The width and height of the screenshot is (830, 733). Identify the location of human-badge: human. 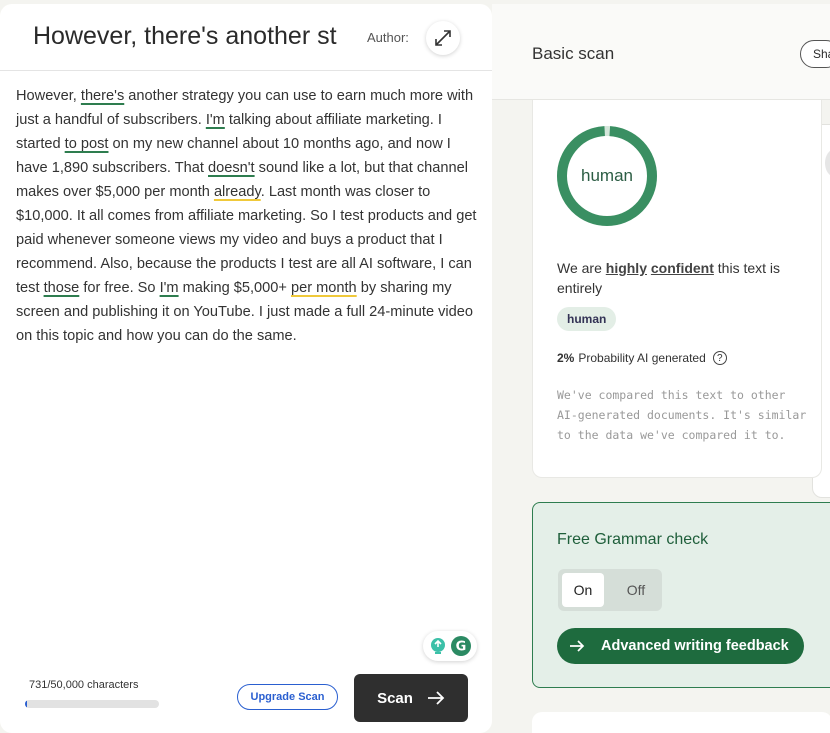
(587, 319).